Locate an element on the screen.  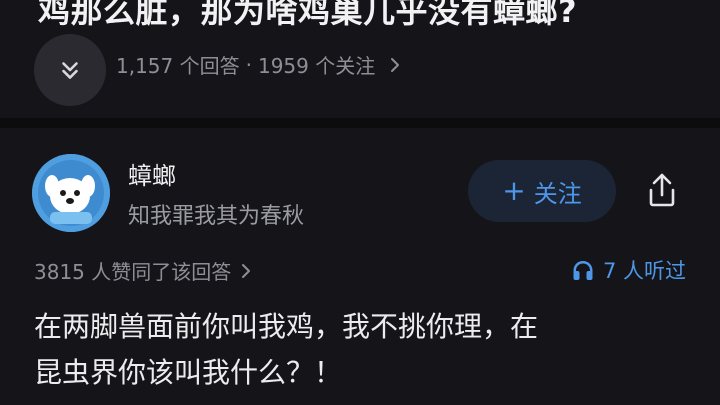
chevron-double-down-icon is located at coordinates (70, 70).